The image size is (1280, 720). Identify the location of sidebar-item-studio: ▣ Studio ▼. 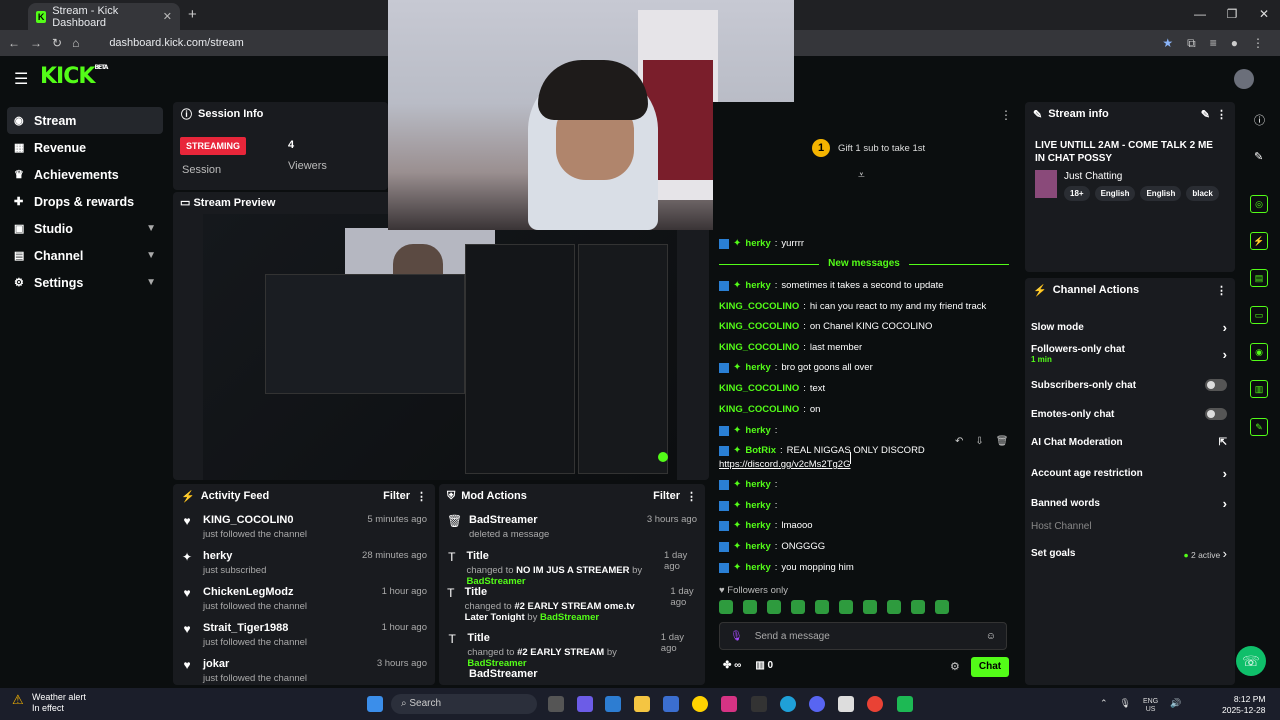
(85, 228).